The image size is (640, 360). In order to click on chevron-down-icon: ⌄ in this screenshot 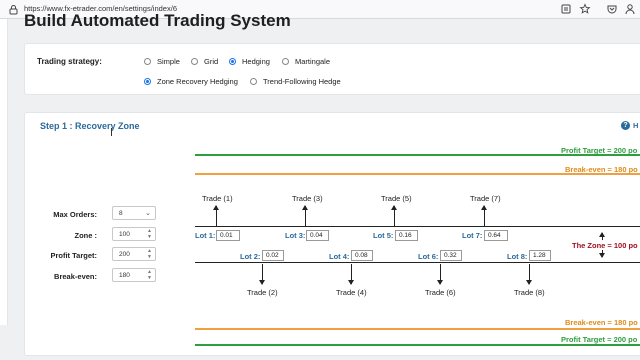, I will do `click(148, 213)`.